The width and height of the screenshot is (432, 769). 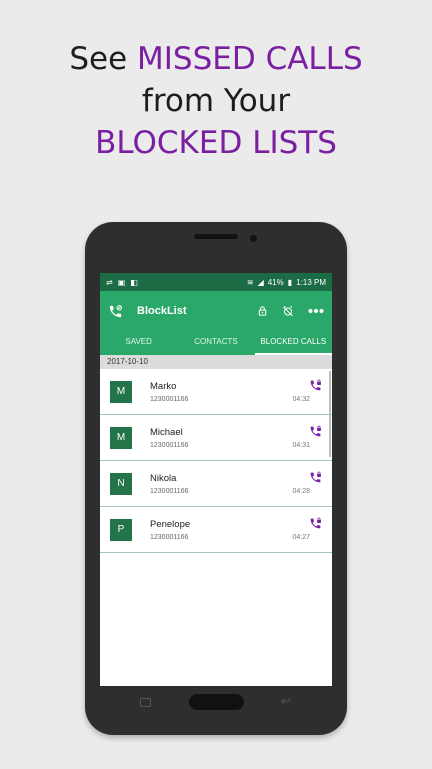 I want to click on promo-line-2: from Your, so click(x=216, y=101).